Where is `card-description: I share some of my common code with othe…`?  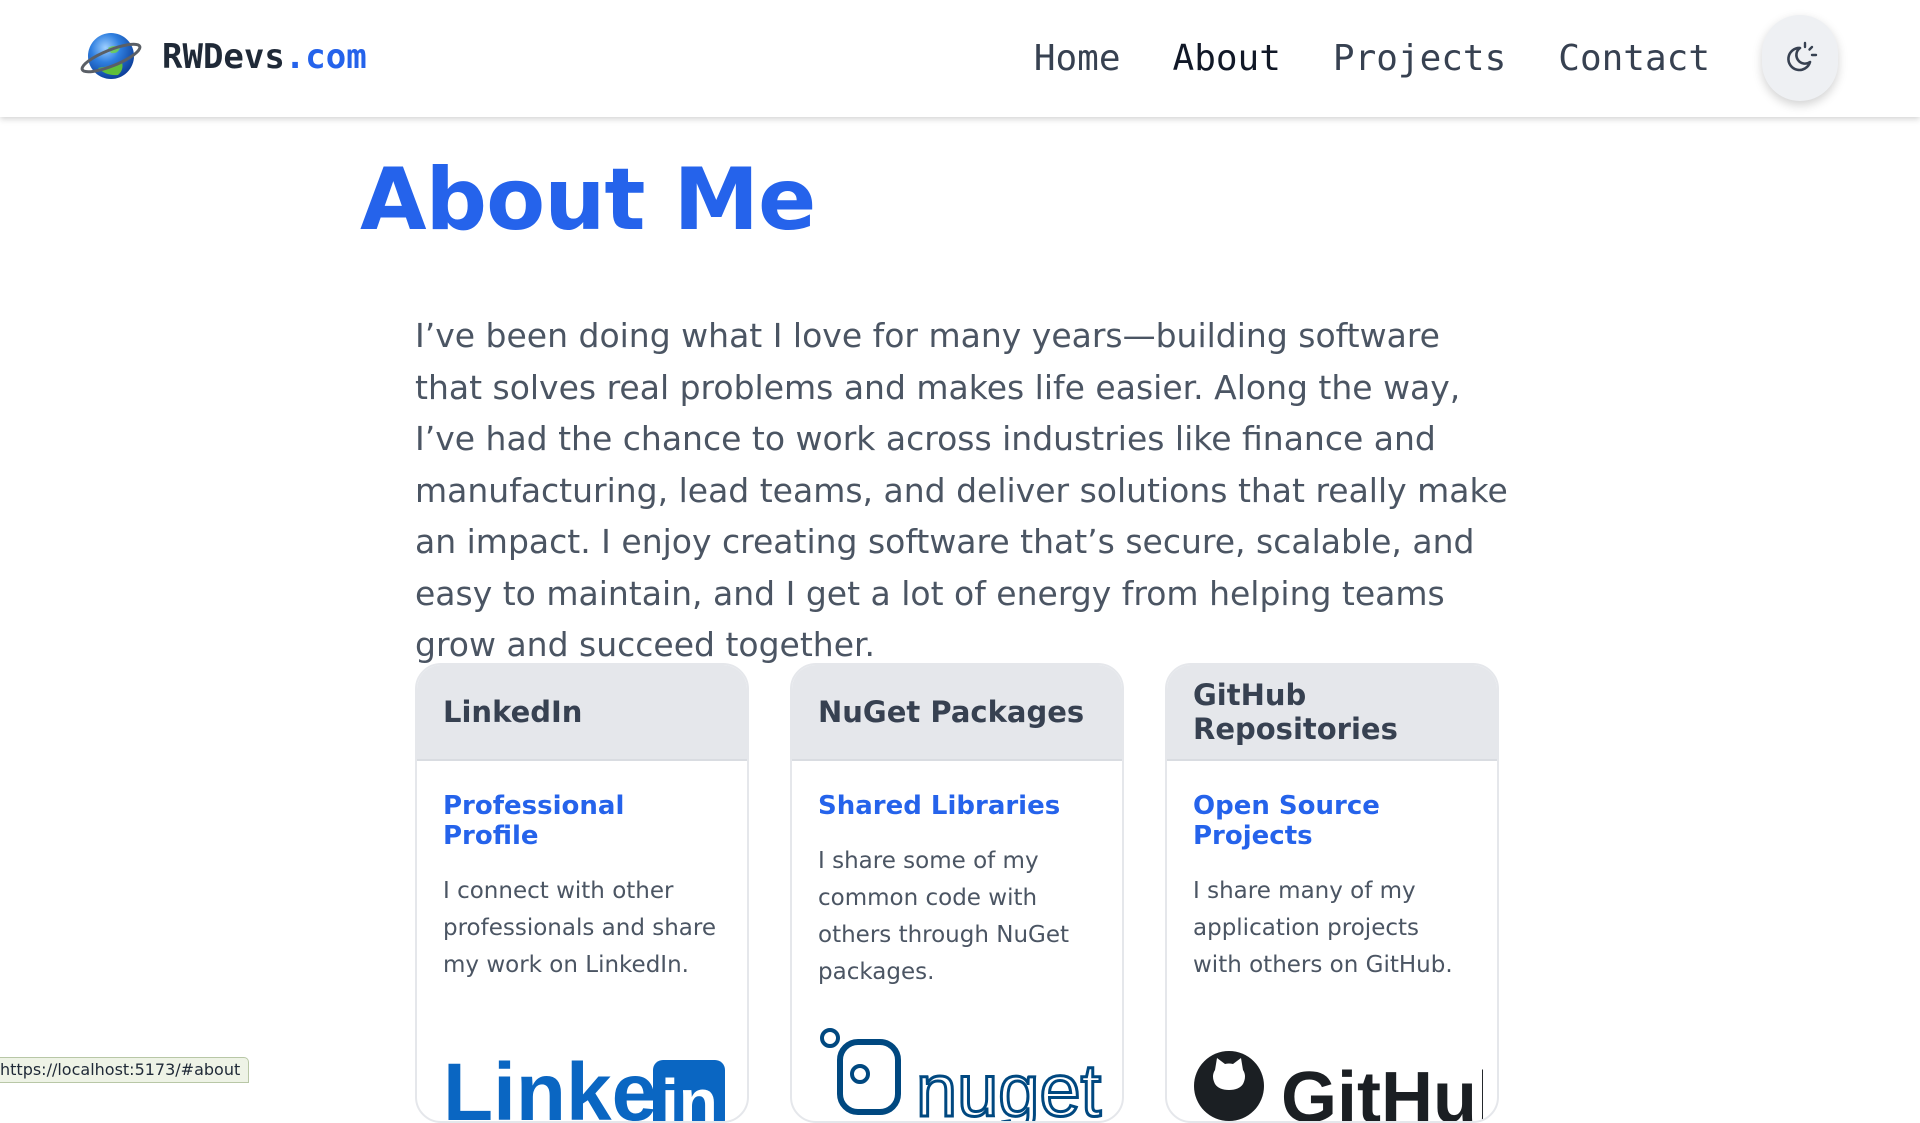
card-description: I share some of my common code with othe… is located at coordinates (944, 916).